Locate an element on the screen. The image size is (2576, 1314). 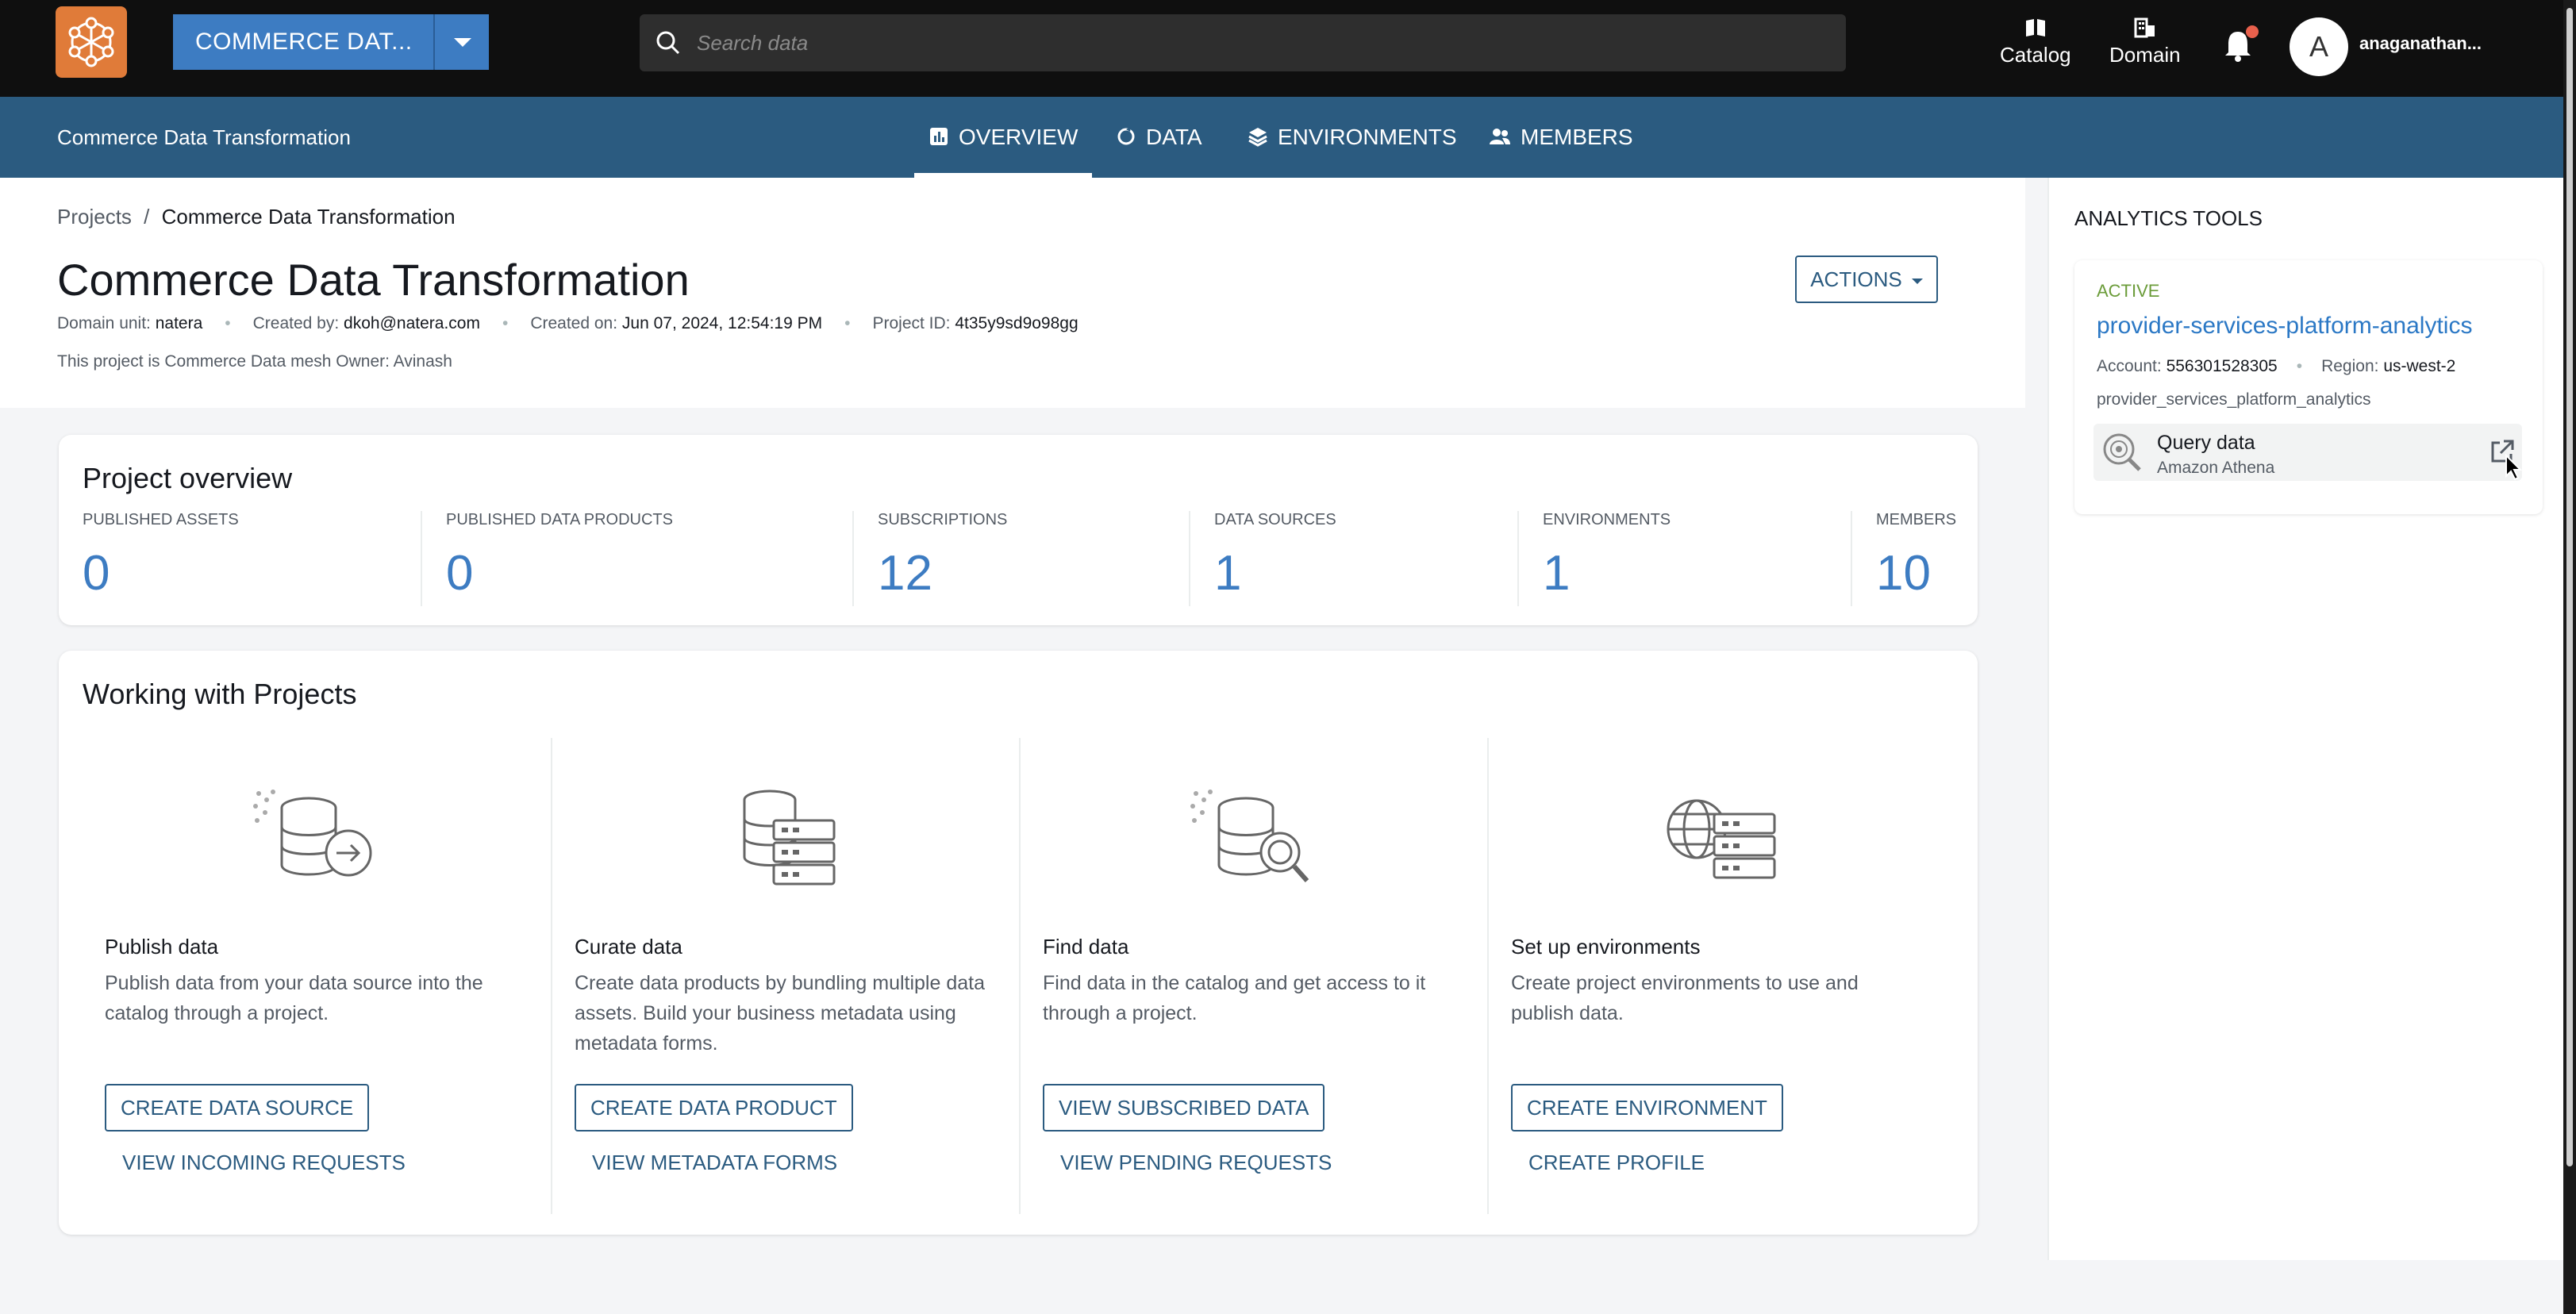
curate-data-illustration is located at coordinates (785, 839).